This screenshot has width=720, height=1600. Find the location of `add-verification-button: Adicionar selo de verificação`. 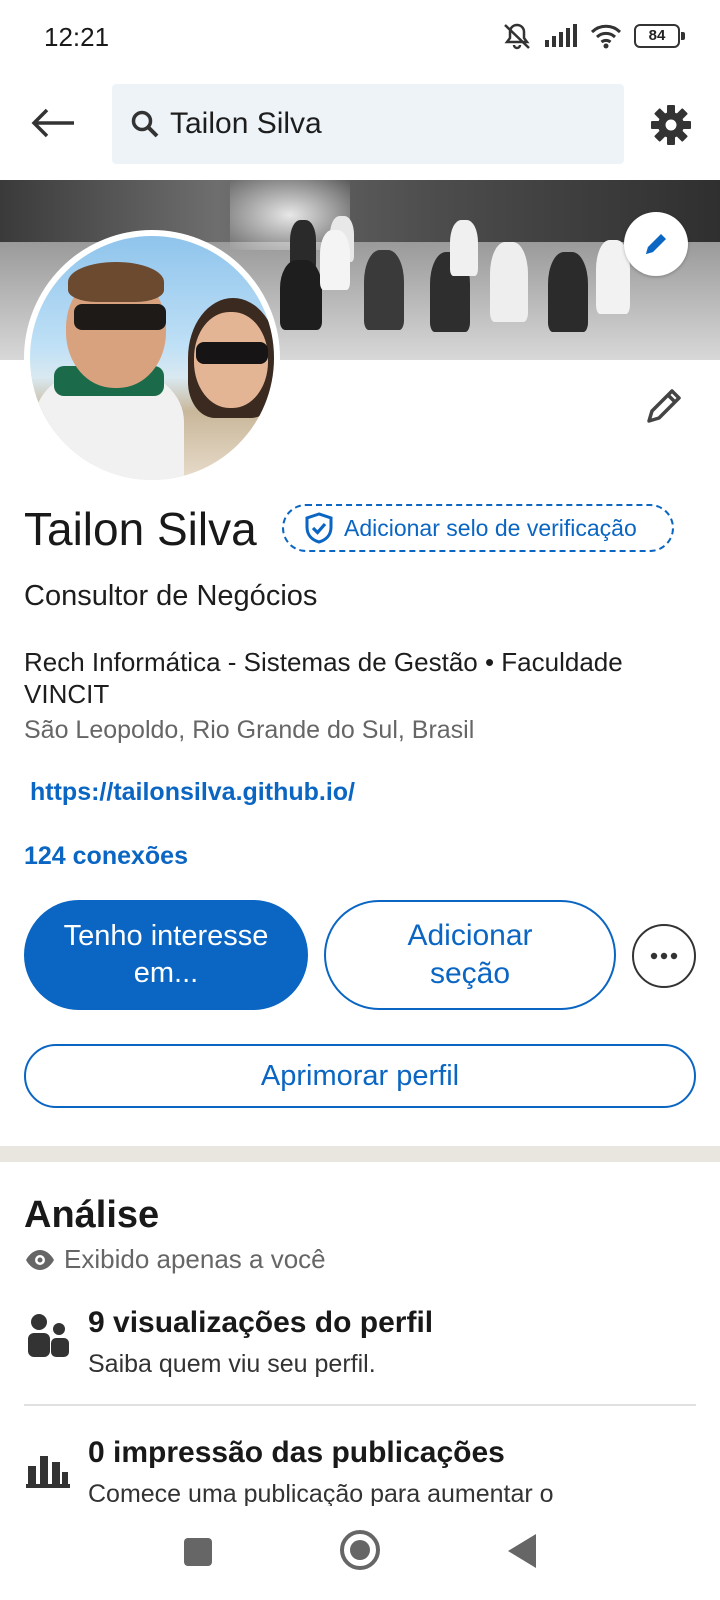

add-verification-button: Adicionar selo de verificação is located at coordinates (478, 528).